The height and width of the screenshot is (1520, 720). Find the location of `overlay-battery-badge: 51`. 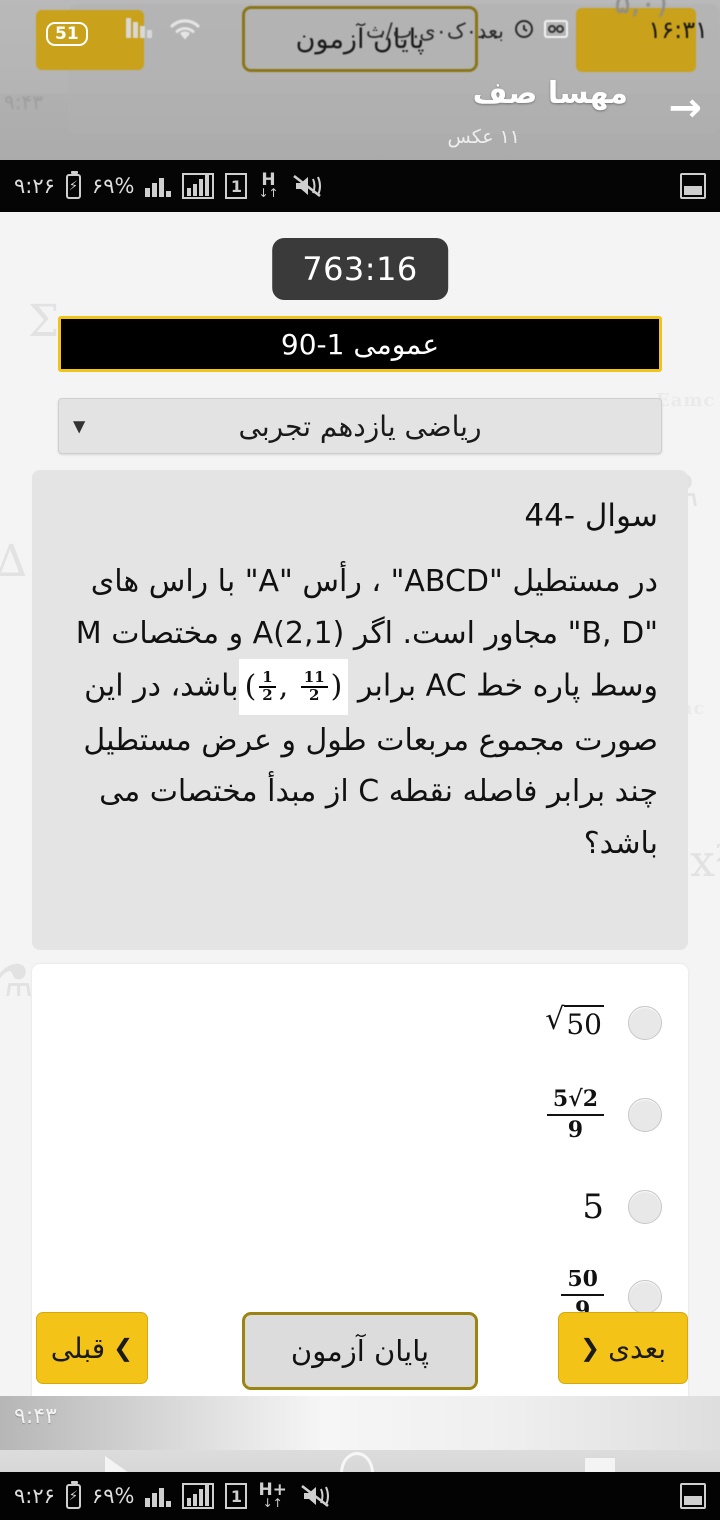

overlay-battery-badge: 51 is located at coordinates (67, 34).